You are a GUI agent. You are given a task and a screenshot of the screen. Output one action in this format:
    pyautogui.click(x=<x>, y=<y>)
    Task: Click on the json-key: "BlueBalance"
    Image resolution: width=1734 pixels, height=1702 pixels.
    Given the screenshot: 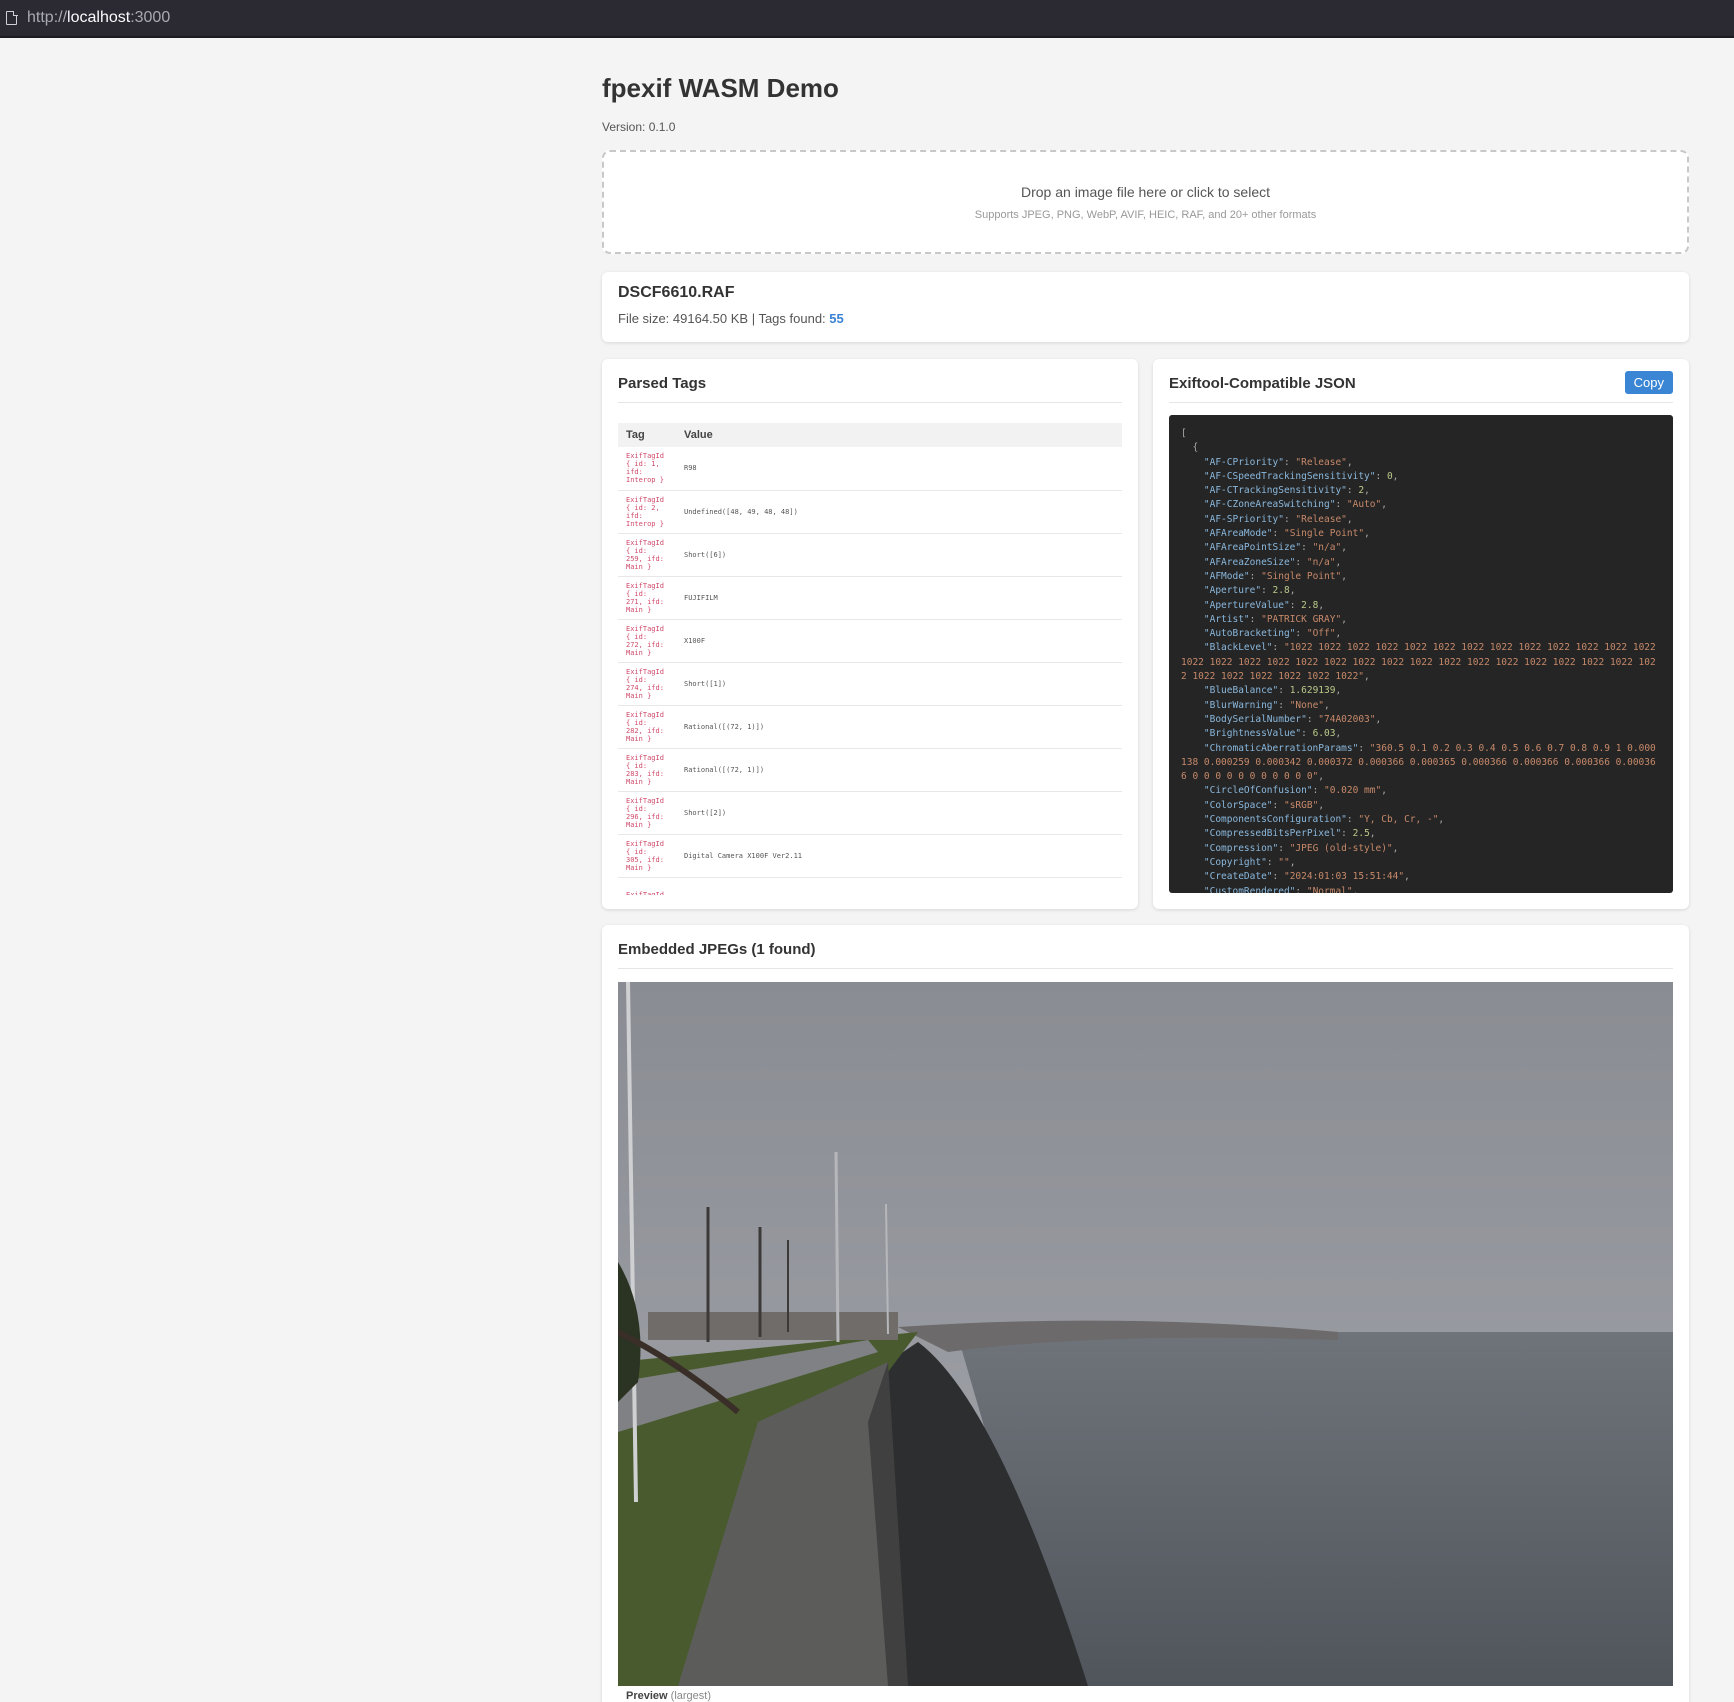 What is the action you would take?
    pyautogui.click(x=1241, y=691)
    